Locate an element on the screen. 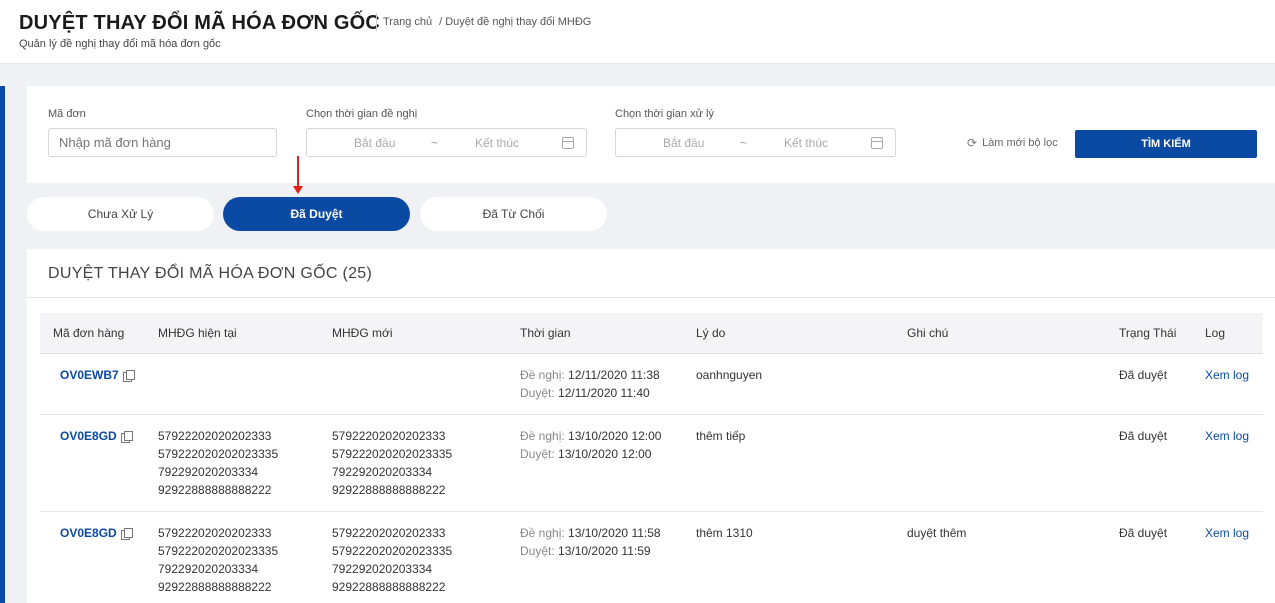 Image resolution: width=1275 pixels, height=603 pixels. annotation-arrow is located at coordinates (298, 175).